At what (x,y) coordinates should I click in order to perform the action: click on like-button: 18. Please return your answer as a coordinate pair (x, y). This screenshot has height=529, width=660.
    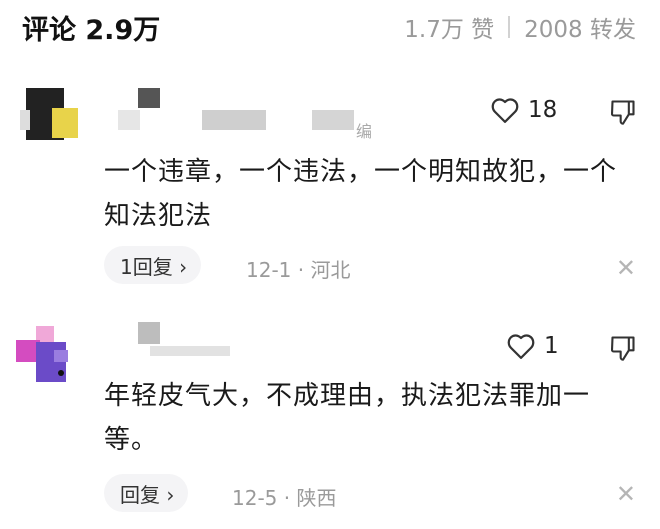
    Looking at the image, I should click on (523, 110).